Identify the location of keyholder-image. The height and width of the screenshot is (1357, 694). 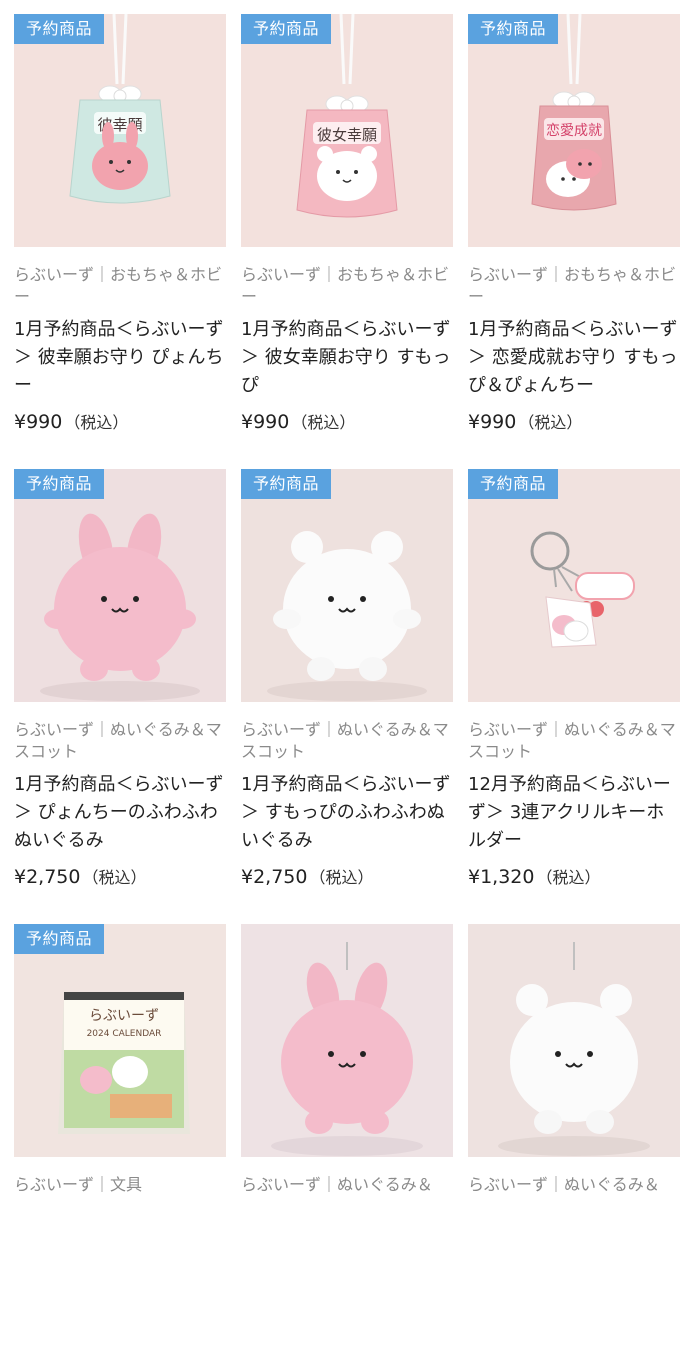
(574, 585).